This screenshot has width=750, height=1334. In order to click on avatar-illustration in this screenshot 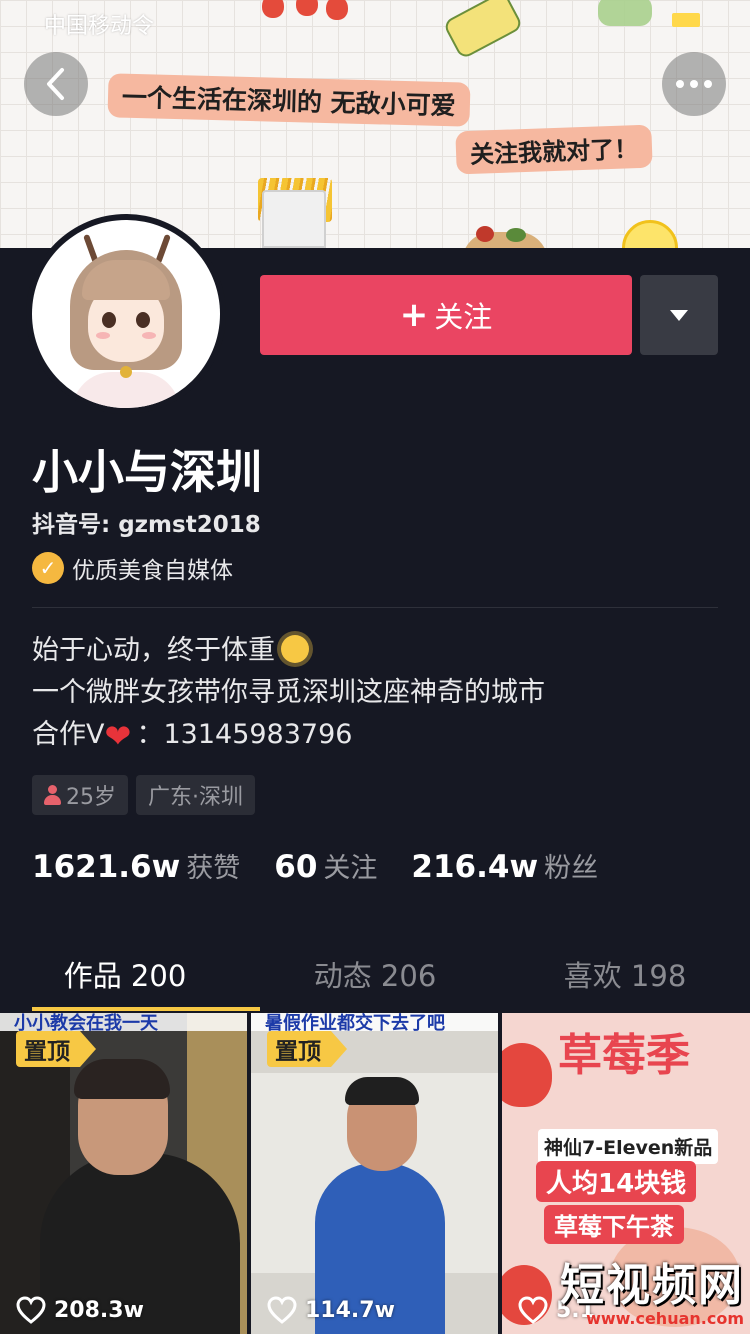, I will do `click(126, 314)`.